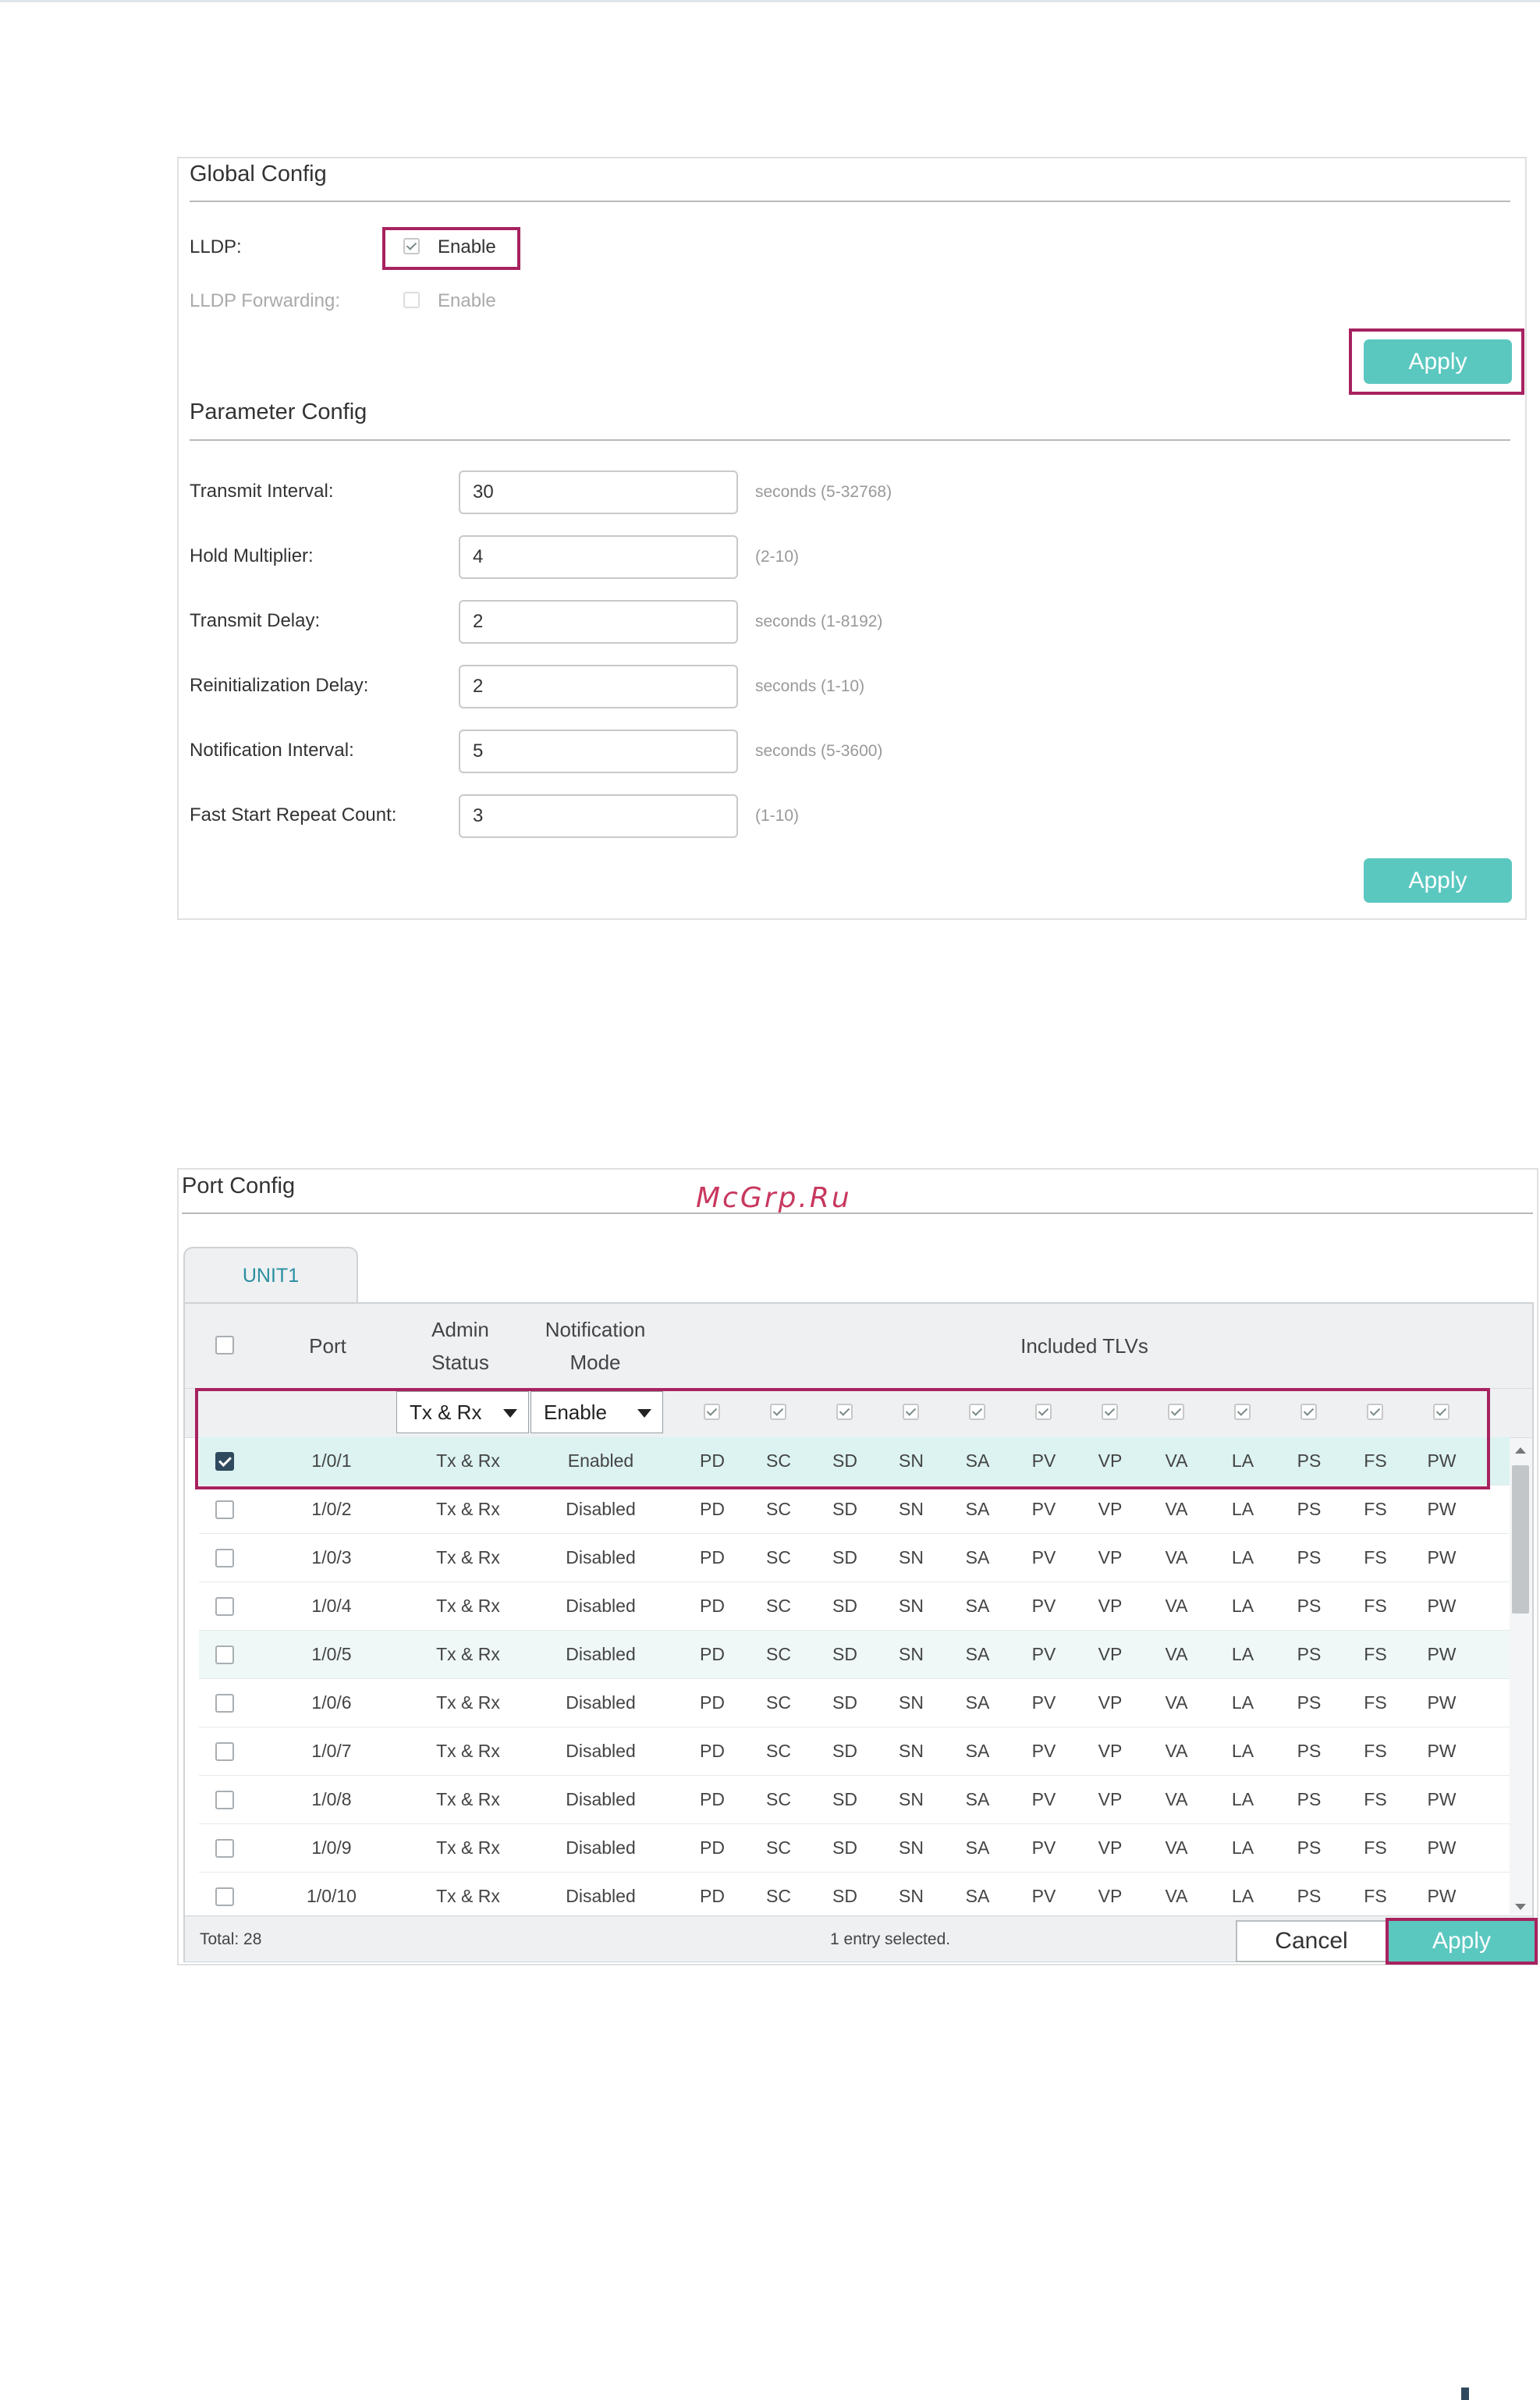  I want to click on port-cell: 1/0/8, so click(331, 1799).